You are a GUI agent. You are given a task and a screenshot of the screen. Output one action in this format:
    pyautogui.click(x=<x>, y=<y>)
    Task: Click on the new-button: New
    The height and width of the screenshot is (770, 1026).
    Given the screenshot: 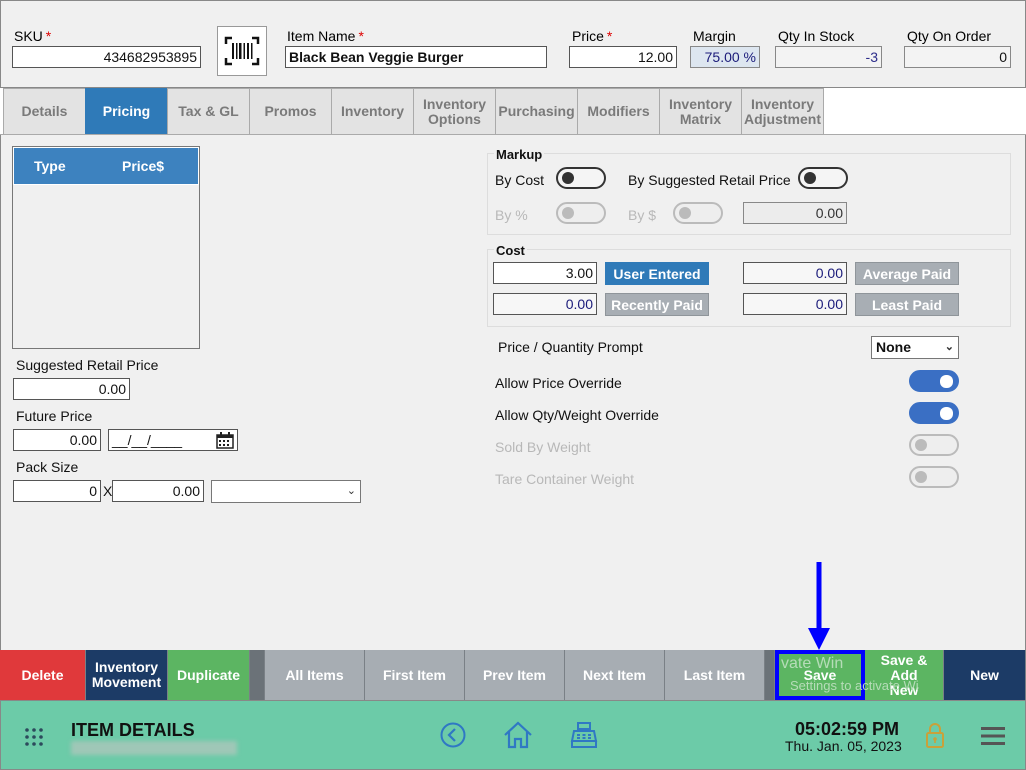 What is the action you would take?
    pyautogui.click(x=985, y=675)
    